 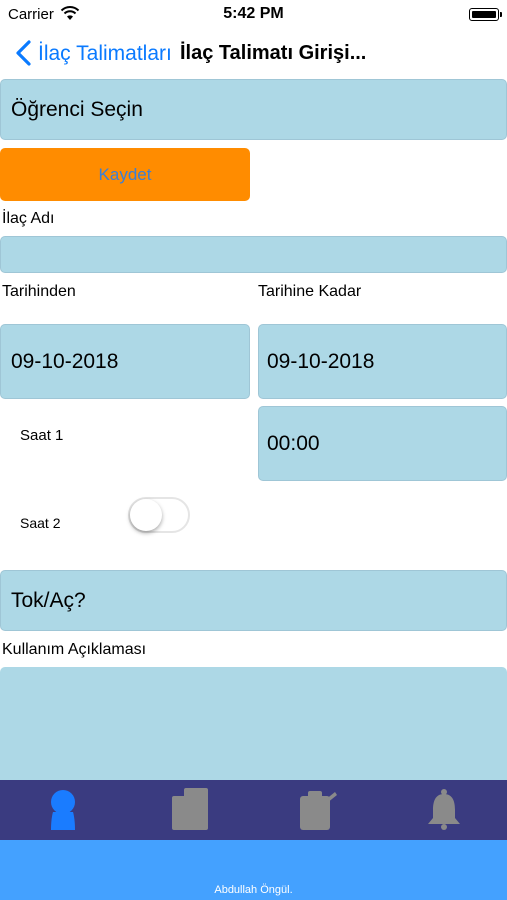 I want to click on date-from-field: 09-10-2018, so click(x=125, y=361).